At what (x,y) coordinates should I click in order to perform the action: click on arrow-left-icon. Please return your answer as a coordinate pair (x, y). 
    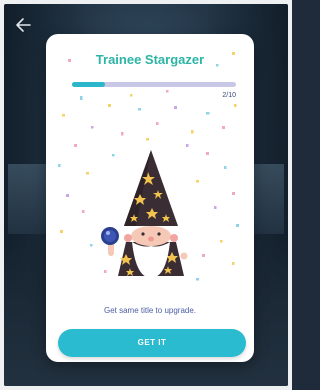
    Looking at the image, I should click on (23, 25).